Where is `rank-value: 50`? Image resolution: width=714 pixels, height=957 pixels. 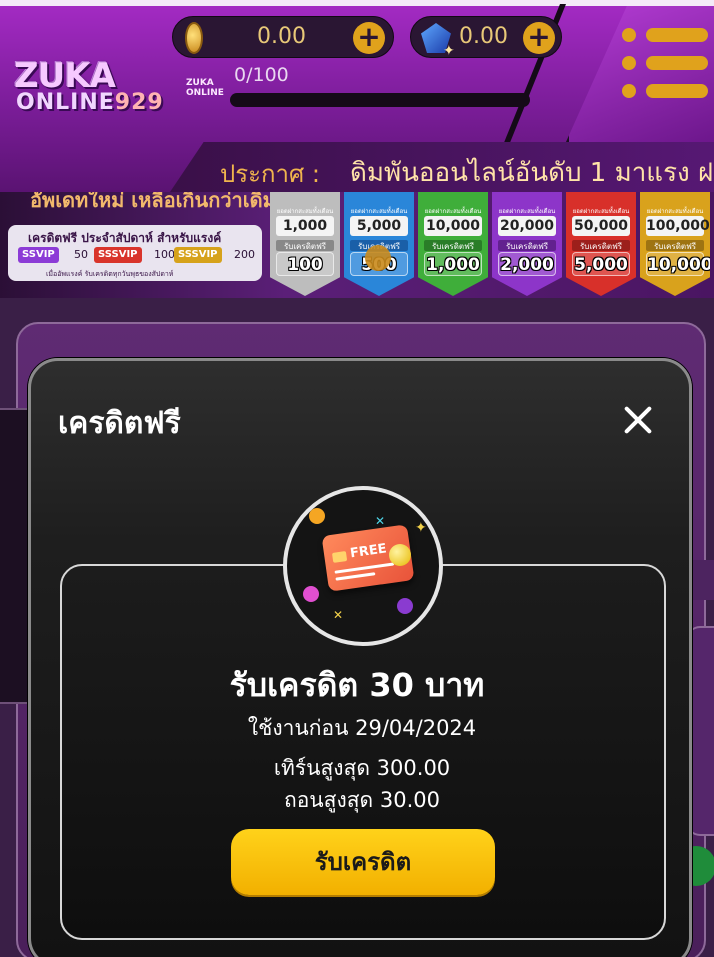 rank-value: 50 is located at coordinates (81, 254).